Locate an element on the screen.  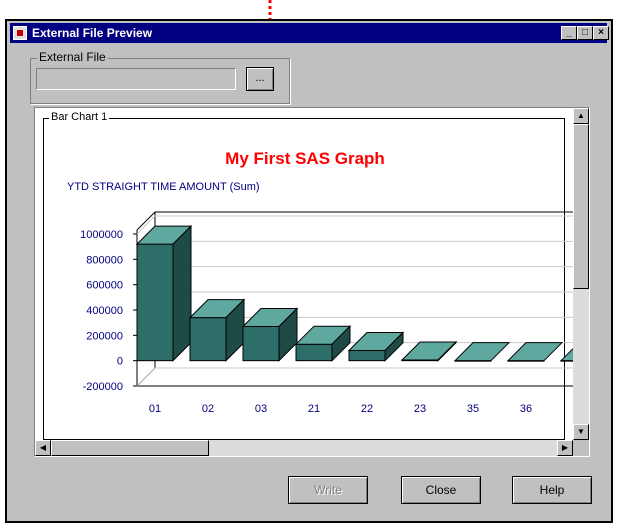
y-axis-label: YTD STRAIGHT TIME AMOUNT (Sum) is located at coordinates (163, 187).